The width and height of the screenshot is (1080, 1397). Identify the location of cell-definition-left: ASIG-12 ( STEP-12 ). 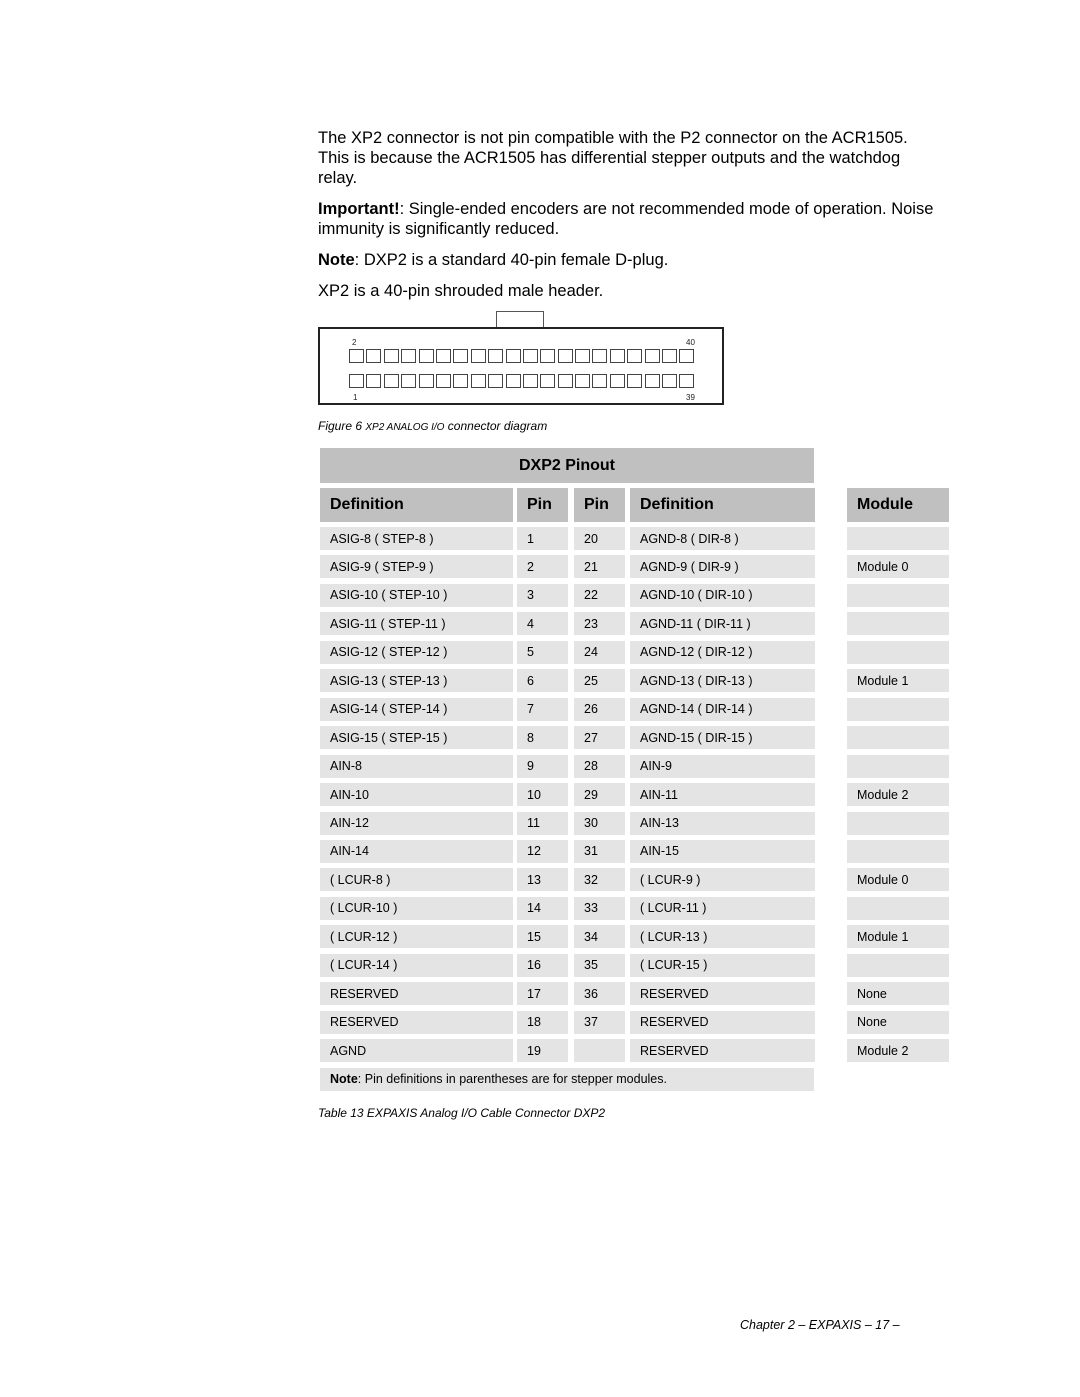
(416, 652).